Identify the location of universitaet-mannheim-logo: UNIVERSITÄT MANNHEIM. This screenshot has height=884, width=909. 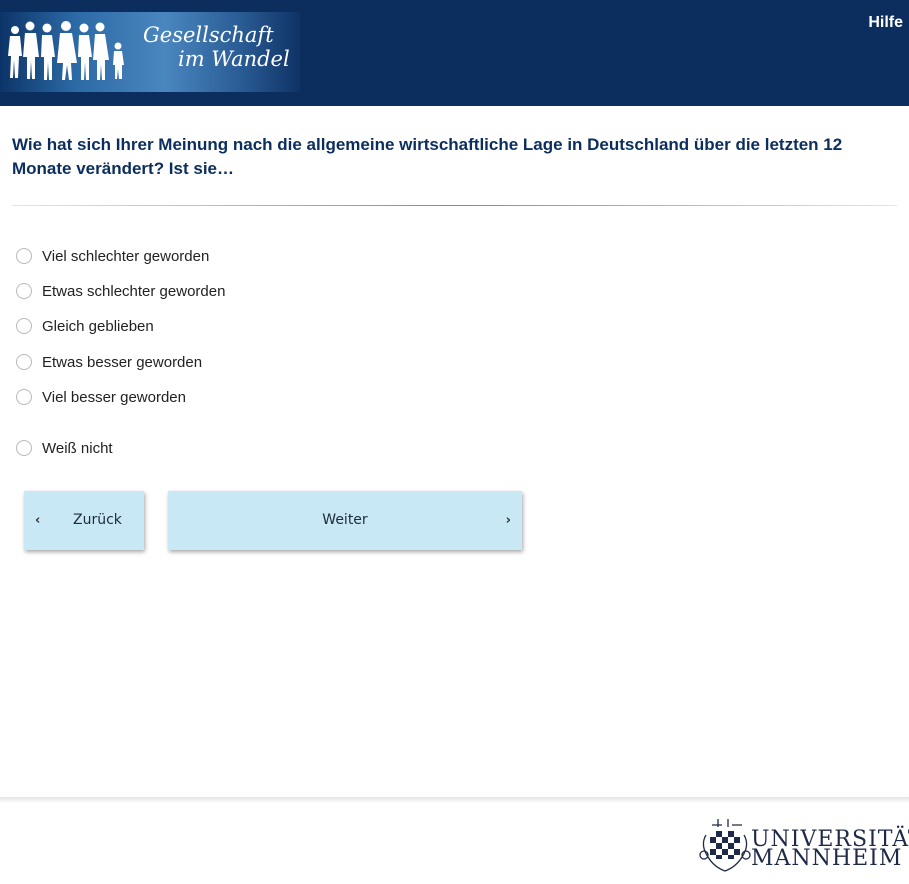
(803, 844).